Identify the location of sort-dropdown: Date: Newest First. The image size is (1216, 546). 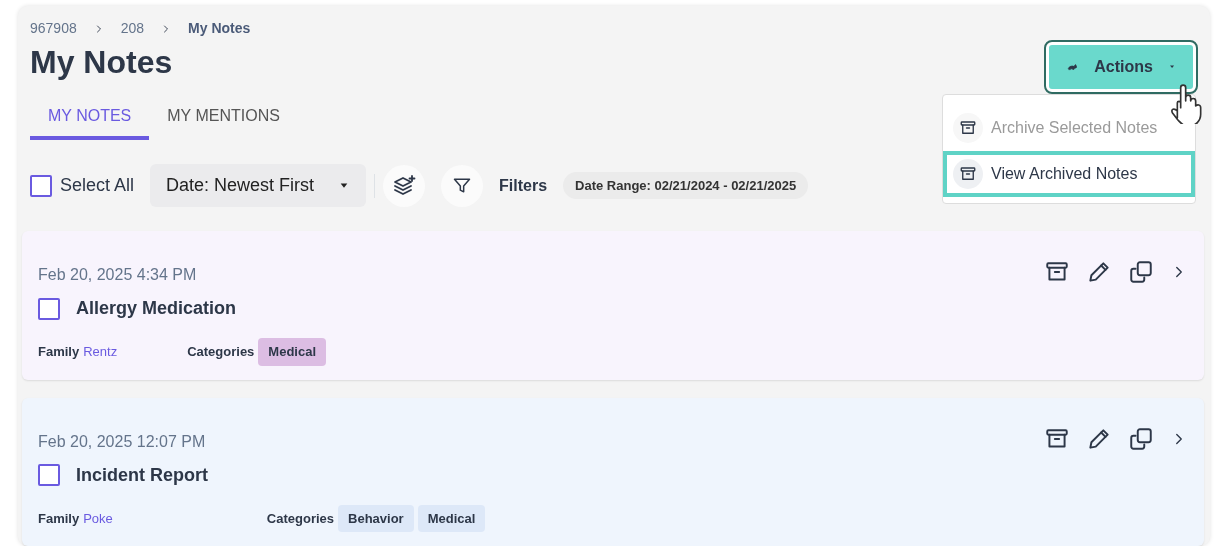
(258, 185).